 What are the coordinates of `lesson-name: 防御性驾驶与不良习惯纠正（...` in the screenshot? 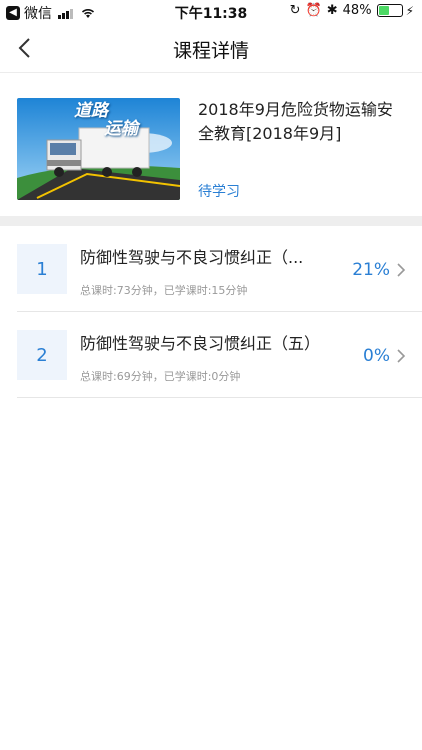 It's located at (192, 257).